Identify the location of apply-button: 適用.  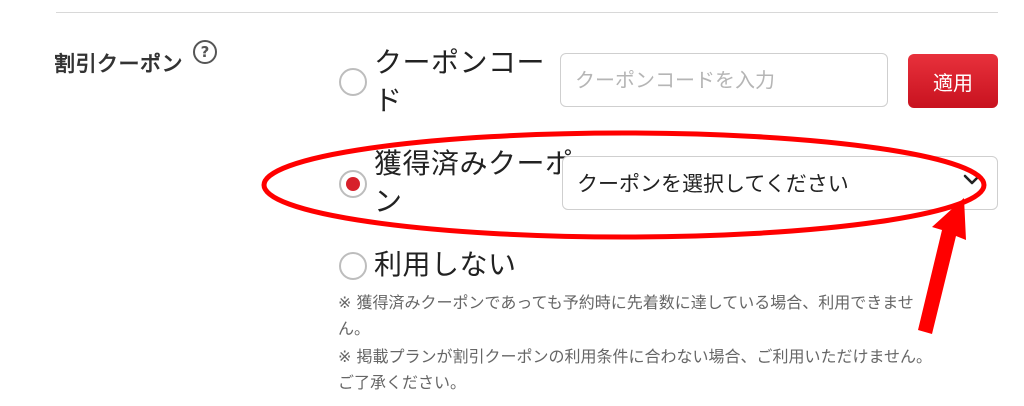
(953, 81).